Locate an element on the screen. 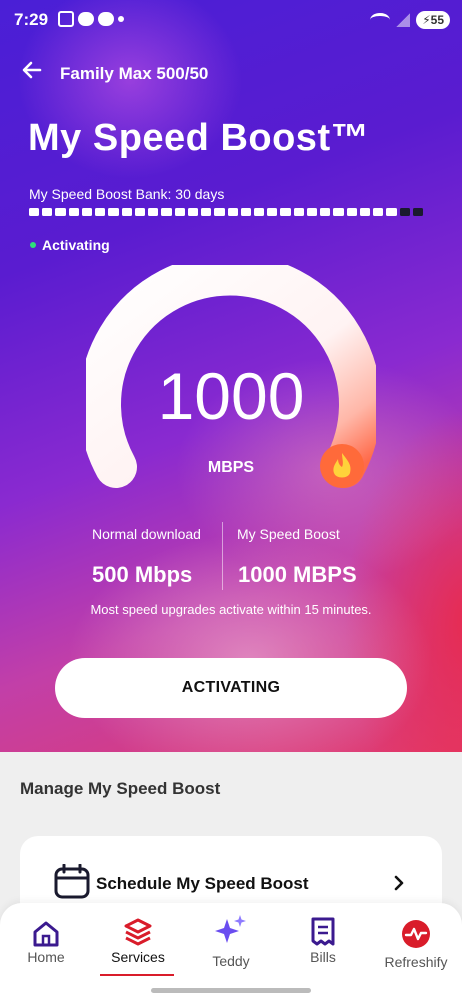 The width and height of the screenshot is (462, 1000). nav-teddy: Teddy is located at coordinates (231, 943).